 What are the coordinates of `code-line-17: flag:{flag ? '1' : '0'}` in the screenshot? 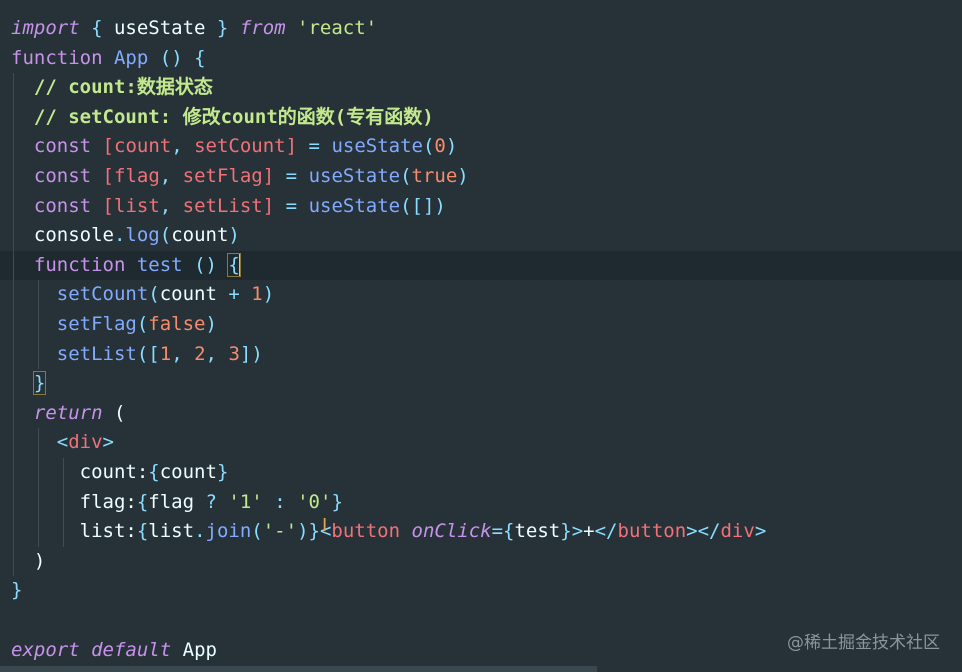 It's located at (171, 502).